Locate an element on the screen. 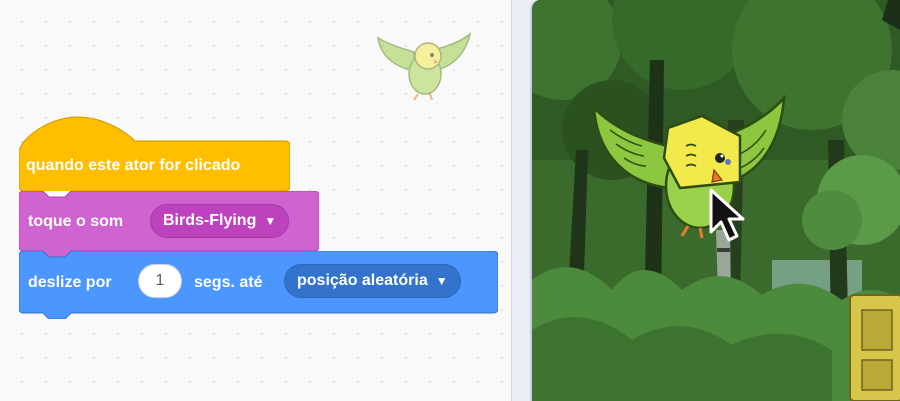 The height and width of the screenshot is (401, 900). sound-dropdown: Birds-Flying ▼ is located at coordinates (220, 221).